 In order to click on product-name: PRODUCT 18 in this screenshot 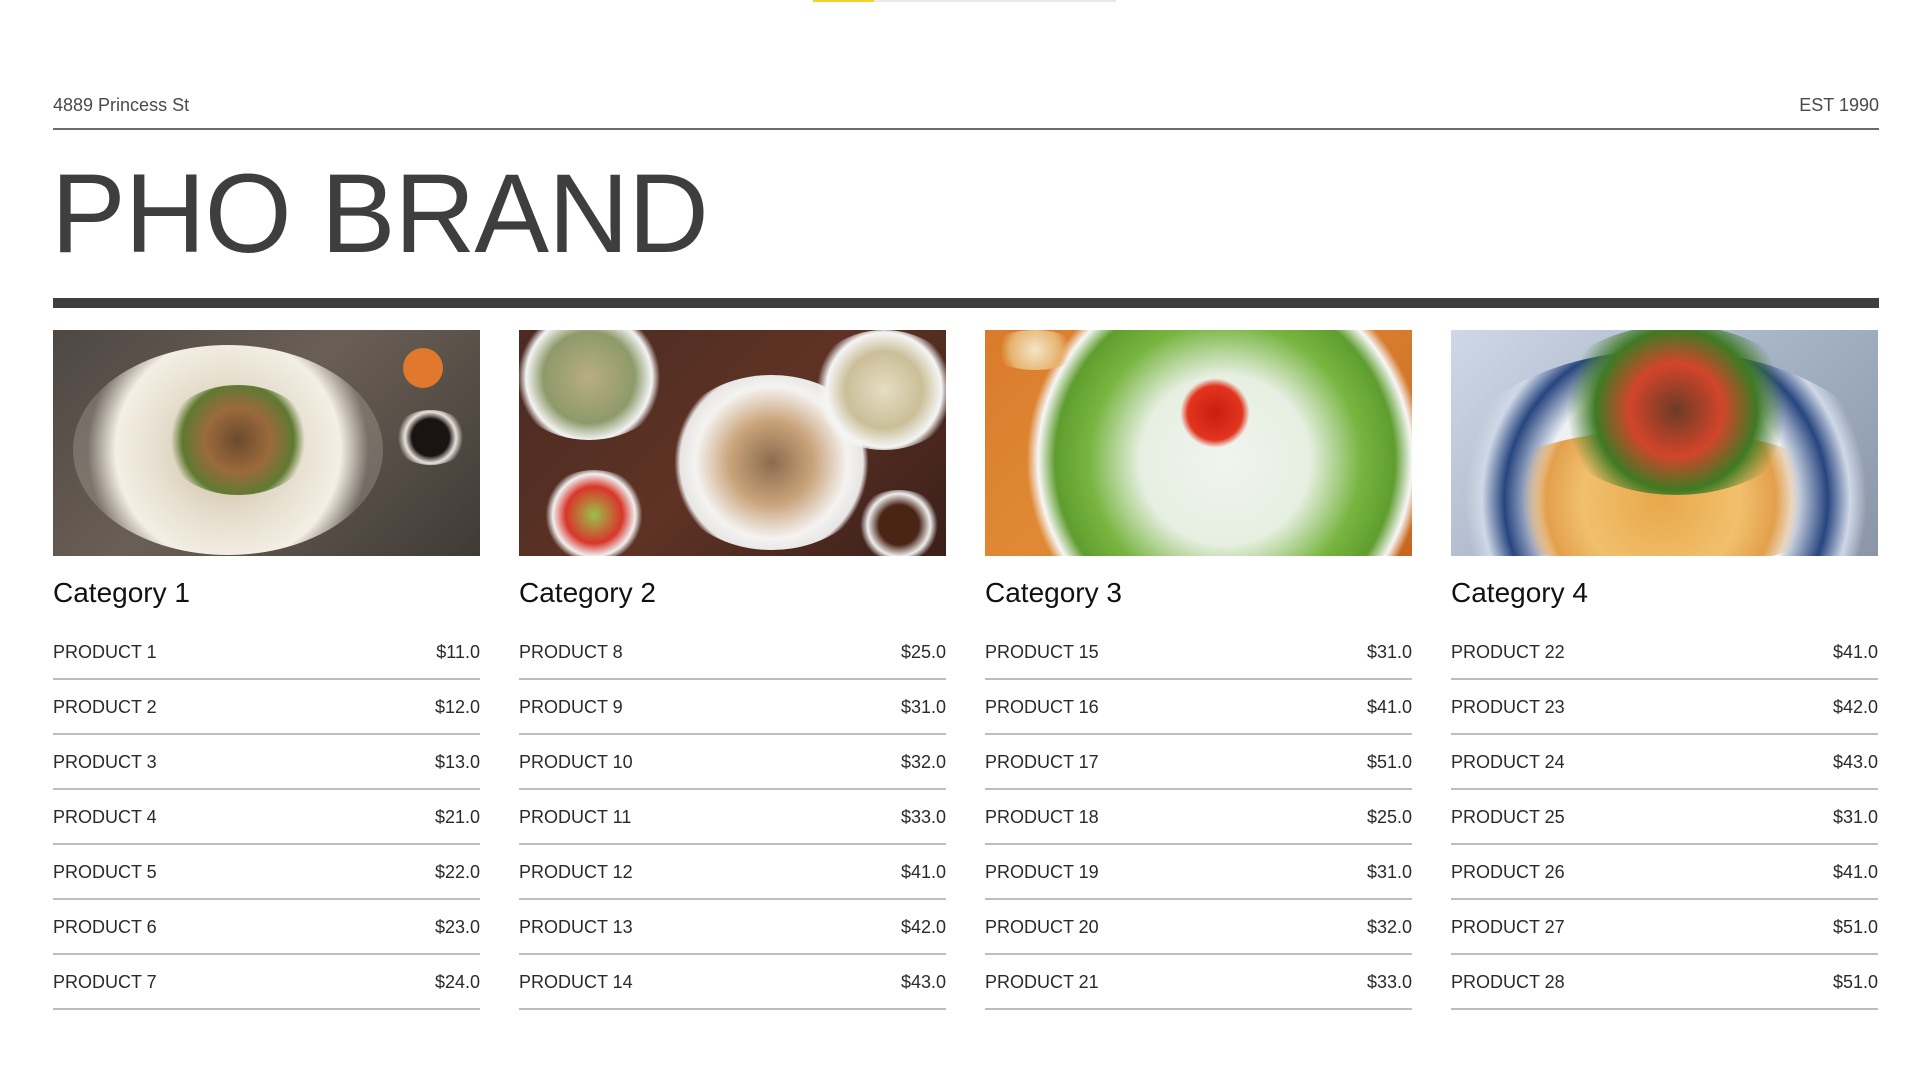, I will do `click(1042, 817)`.